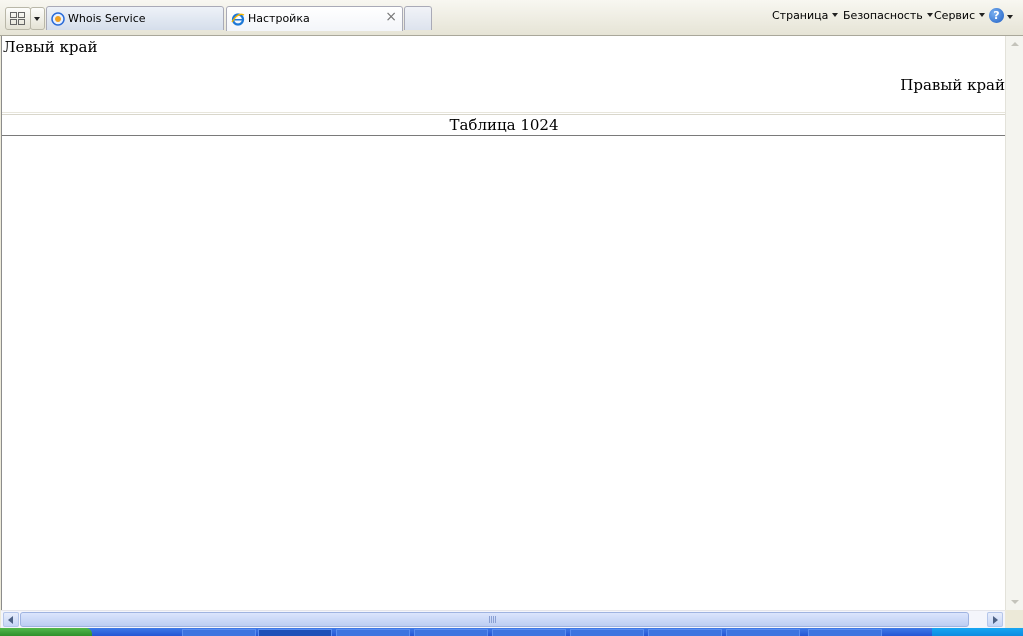 The height and width of the screenshot is (636, 1023). I want to click on ie-favicon-icon, so click(238, 19).